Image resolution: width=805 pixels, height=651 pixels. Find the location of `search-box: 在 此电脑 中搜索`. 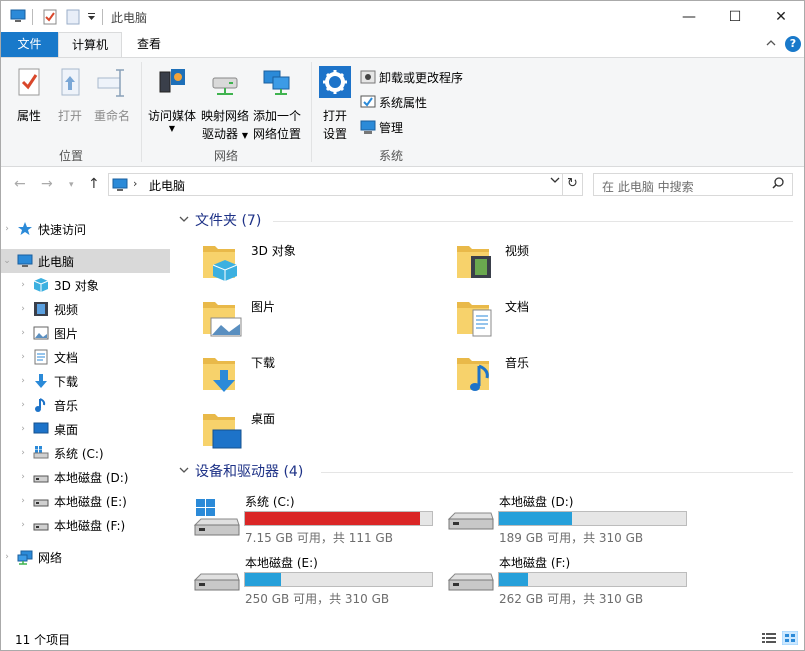

search-box: 在 此电脑 中搜索 is located at coordinates (693, 184).